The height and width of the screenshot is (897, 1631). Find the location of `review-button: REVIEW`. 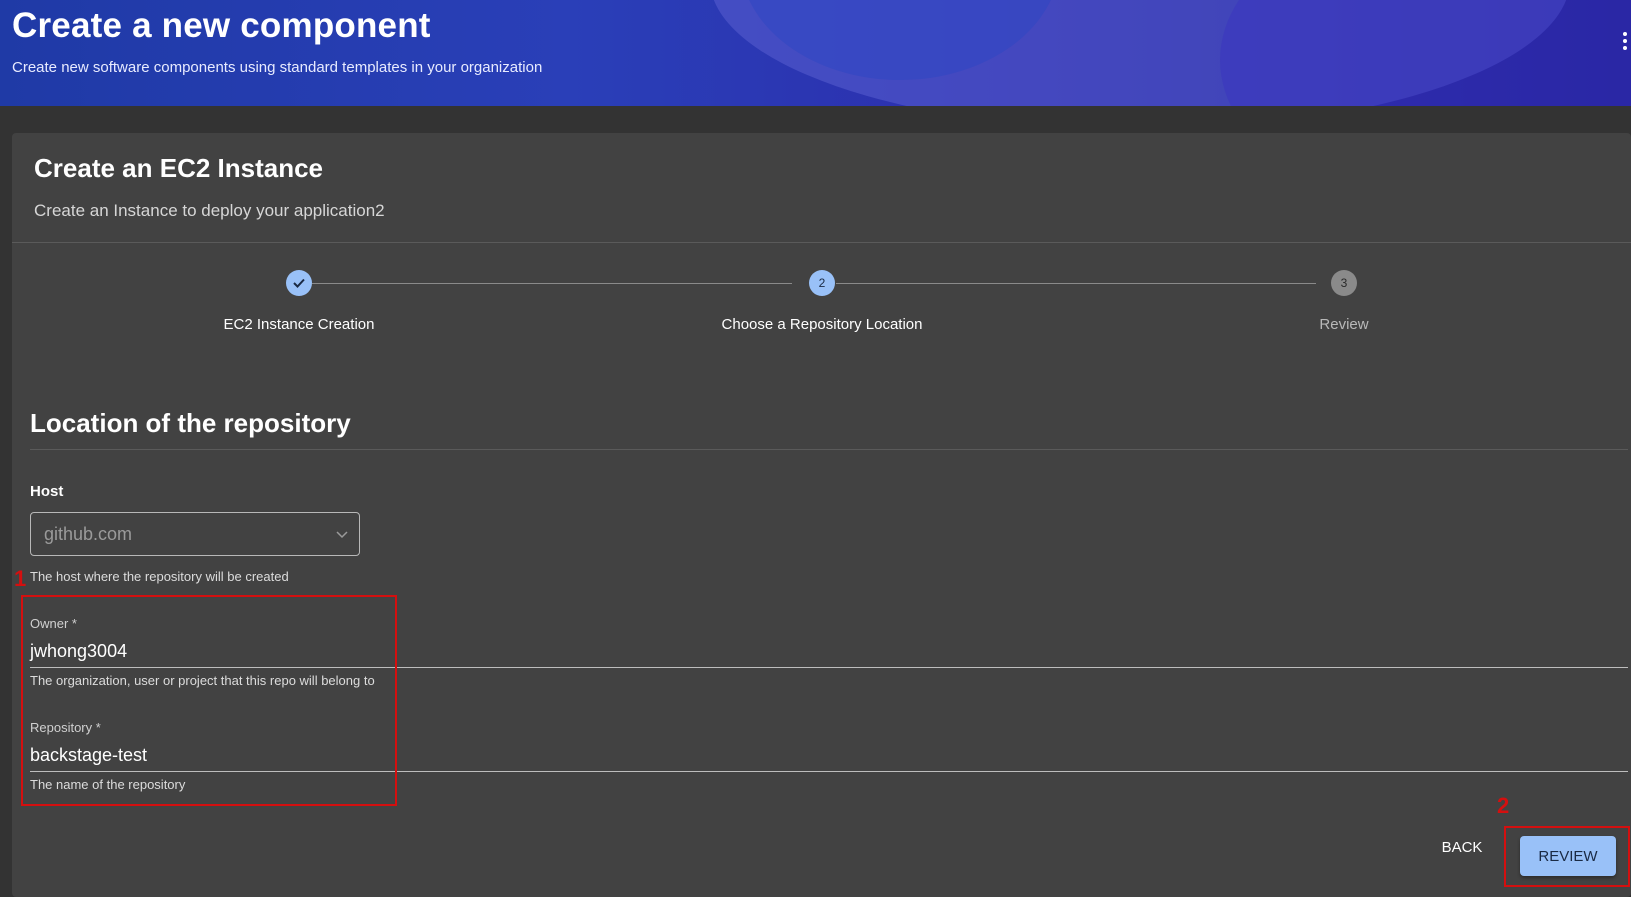

review-button: REVIEW is located at coordinates (1568, 856).